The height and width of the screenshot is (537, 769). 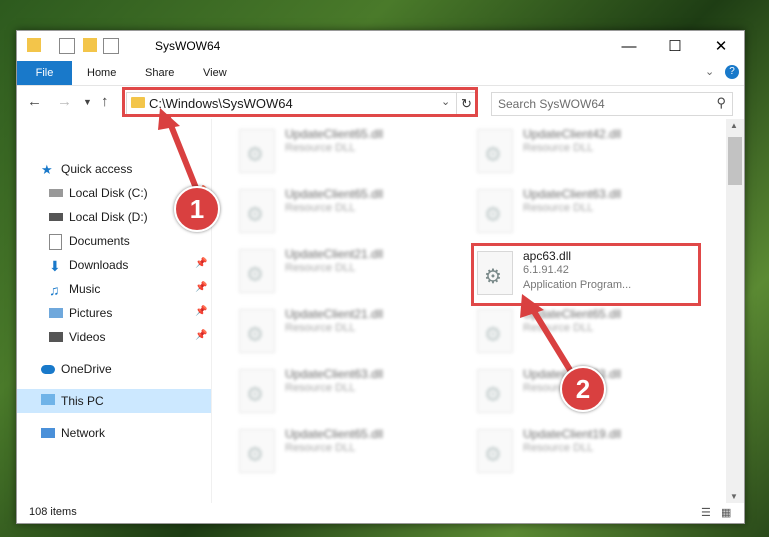 I want to click on step-1-badge: 1, so click(x=197, y=209).